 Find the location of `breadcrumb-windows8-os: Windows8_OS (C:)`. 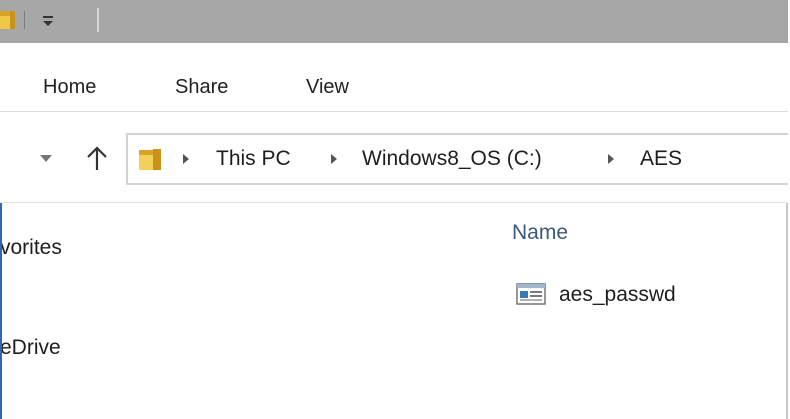

breadcrumb-windows8-os: Windows8_OS (C:) is located at coordinates (452, 159).